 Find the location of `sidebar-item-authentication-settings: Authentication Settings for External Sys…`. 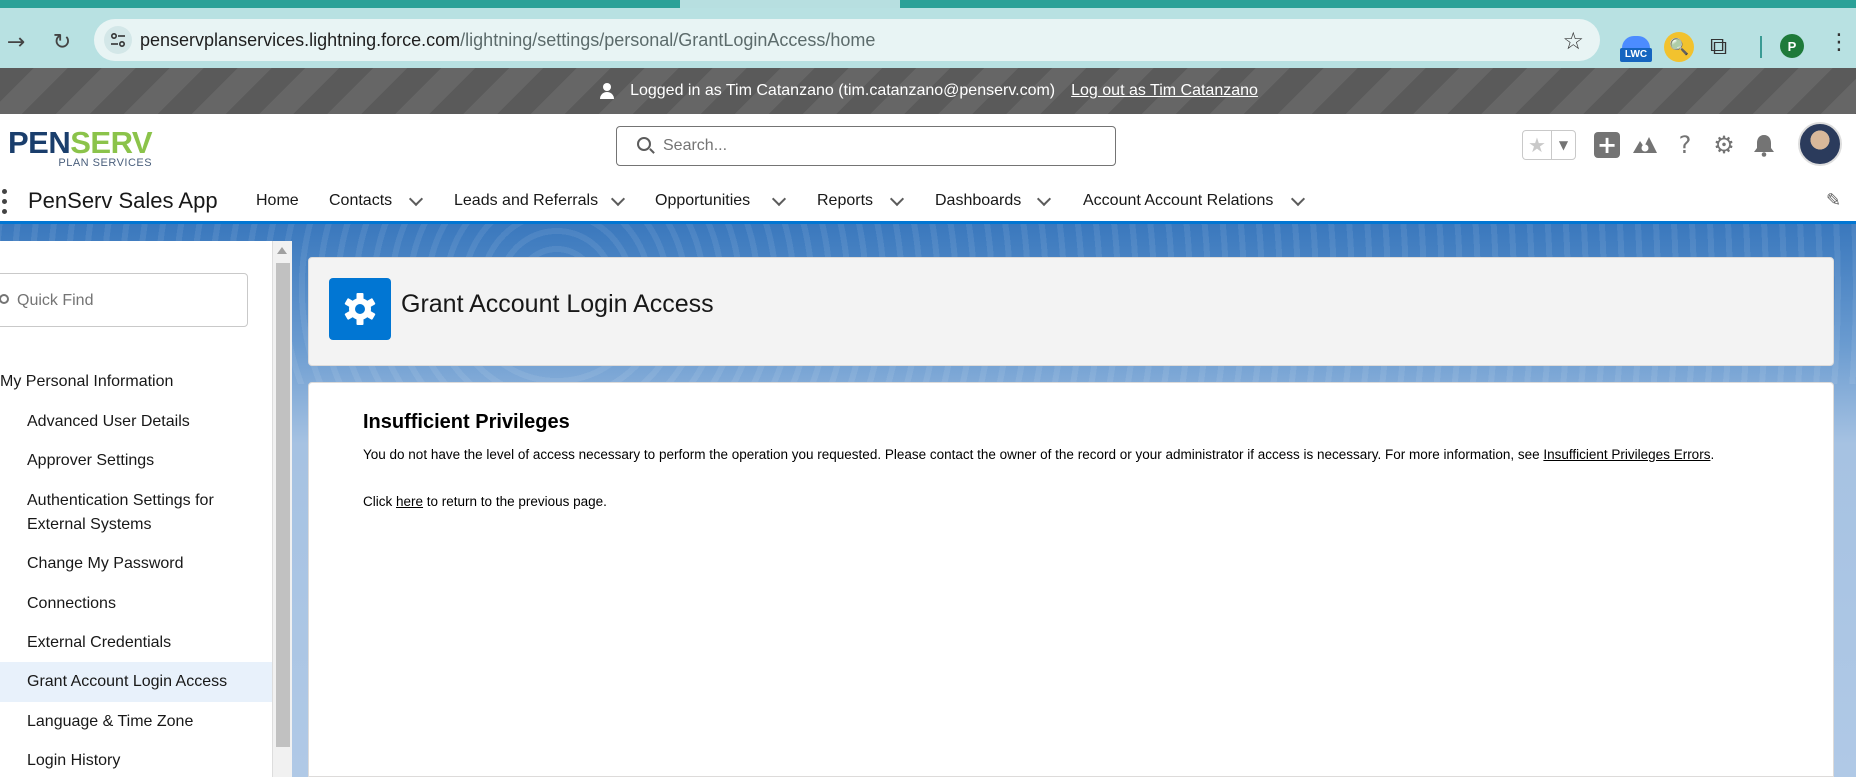

sidebar-item-authentication-settings: Authentication Settings for External Sys… is located at coordinates (136, 513).